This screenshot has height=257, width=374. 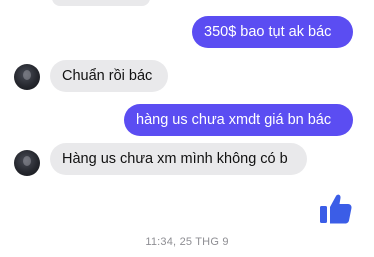 I want to click on message-text: Chuẩn rồi bác, so click(x=107, y=76).